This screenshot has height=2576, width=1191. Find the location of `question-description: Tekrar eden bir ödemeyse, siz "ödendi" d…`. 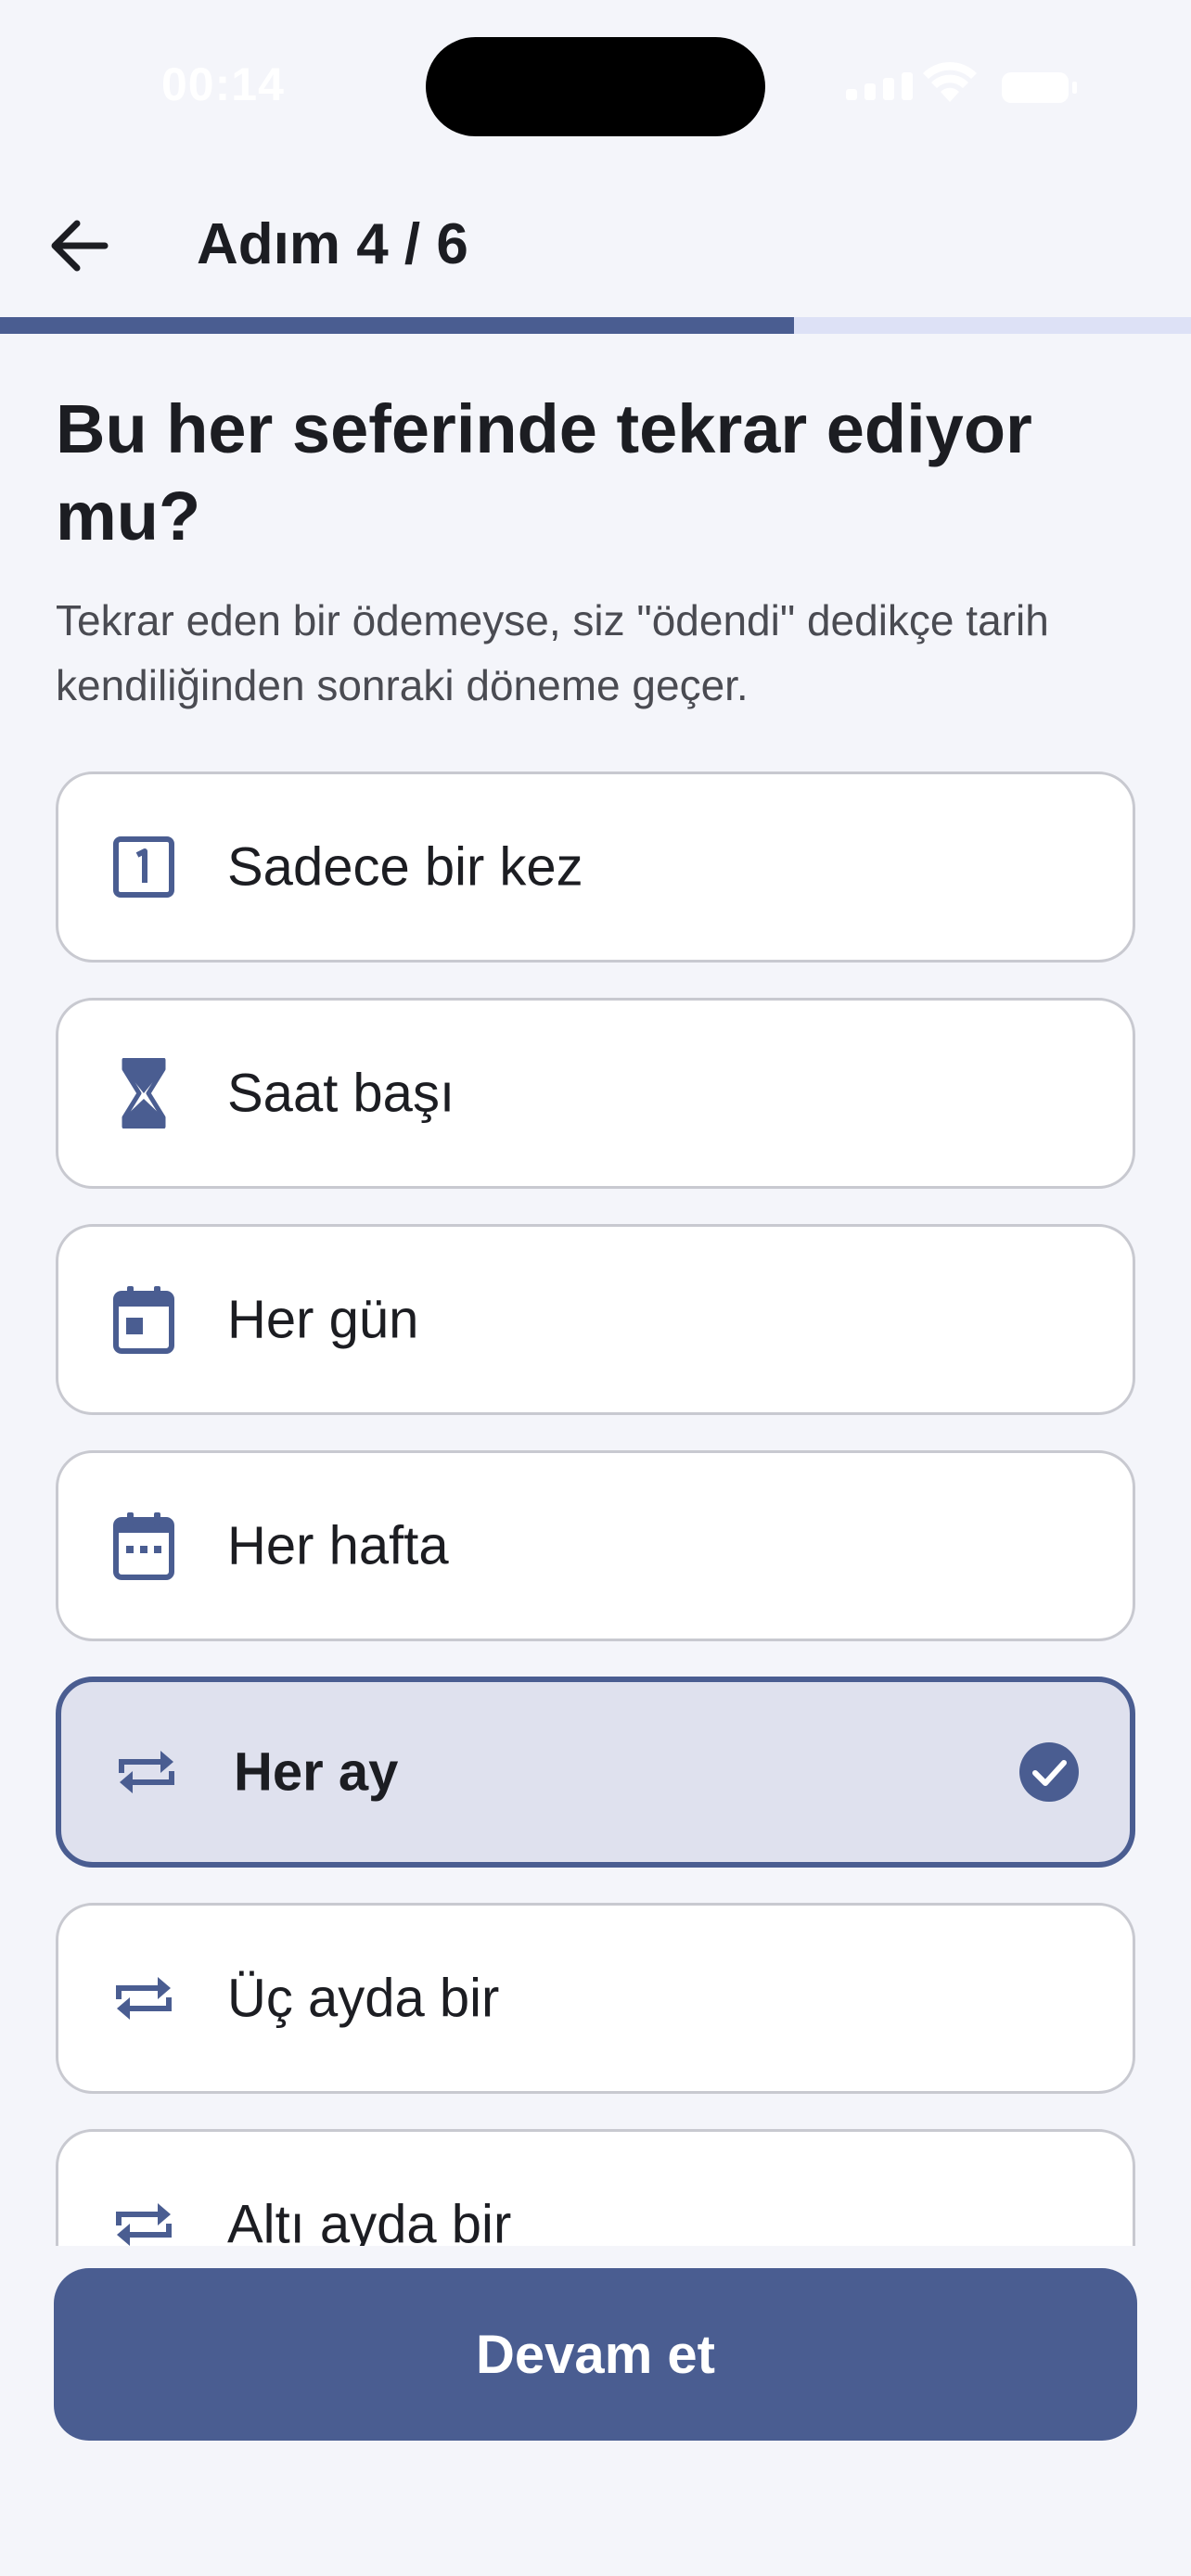

question-description: Tekrar eden bir ödemeyse, siz "ödendi" d… is located at coordinates (552, 652).